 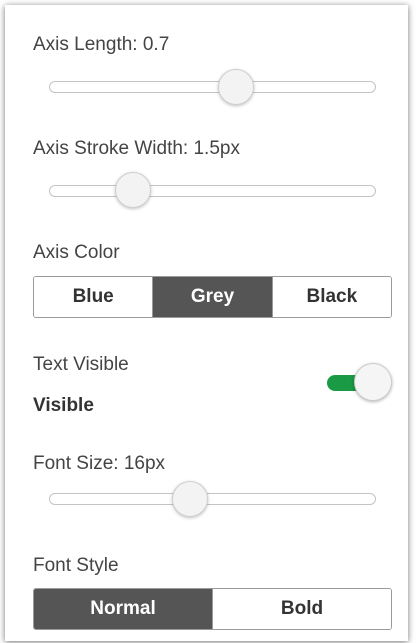 What do you see at coordinates (212, 191) in the screenshot?
I see `axis-stroke-width-slider-track` at bounding box center [212, 191].